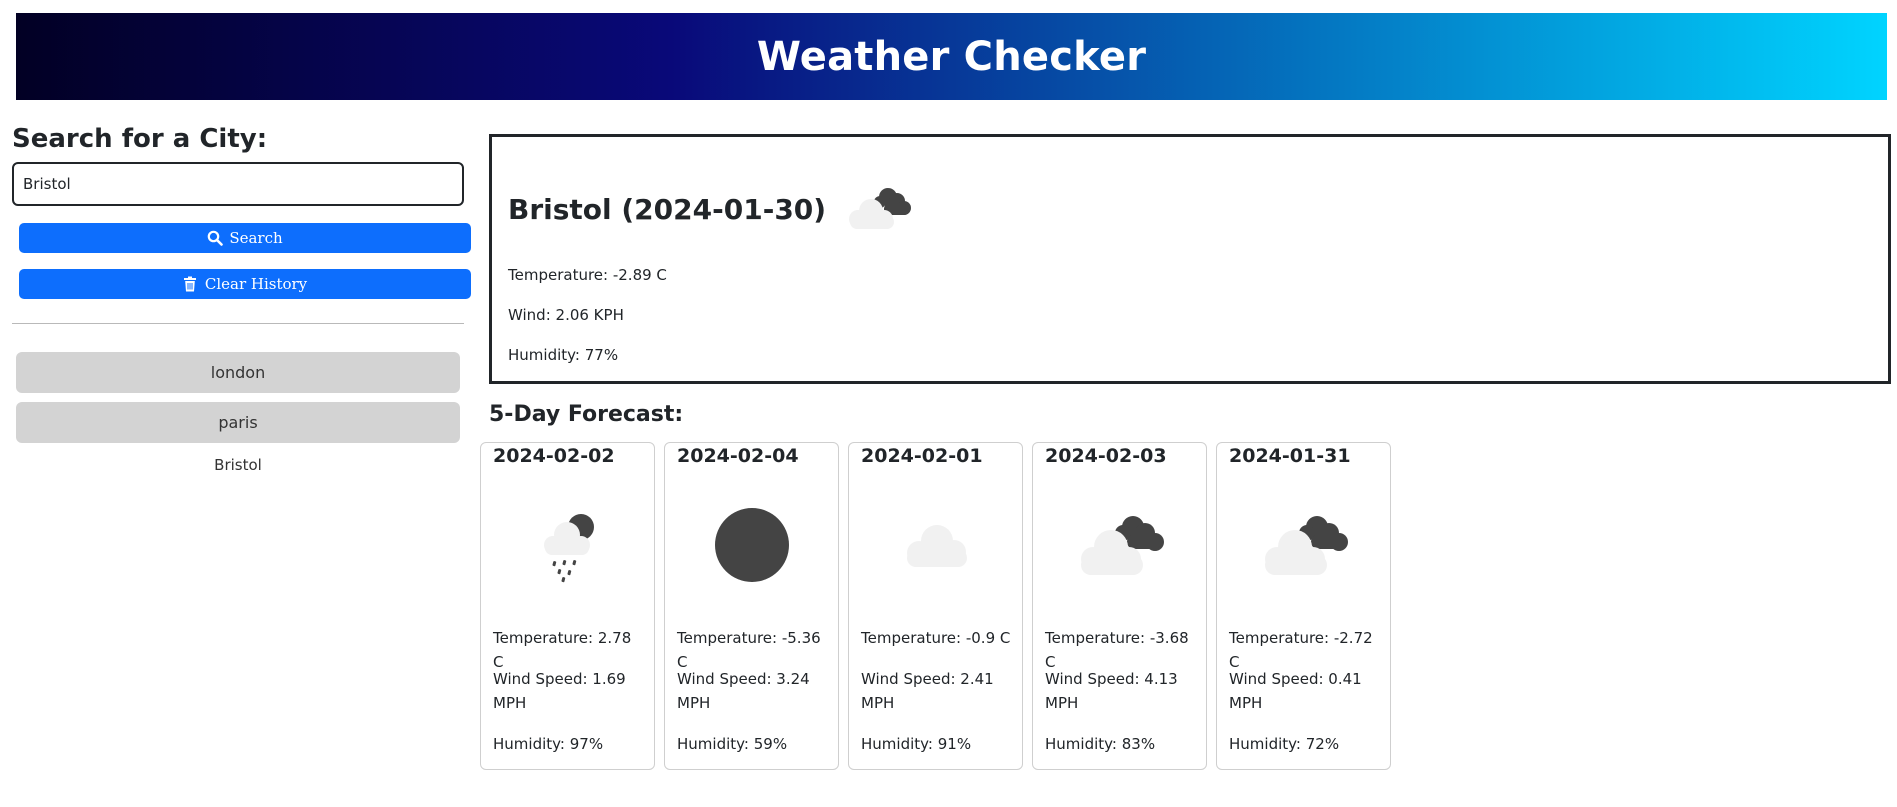  Describe the element at coordinates (256, 284) in the screenshot. I see `clear-history-label: Clear History` at that location.